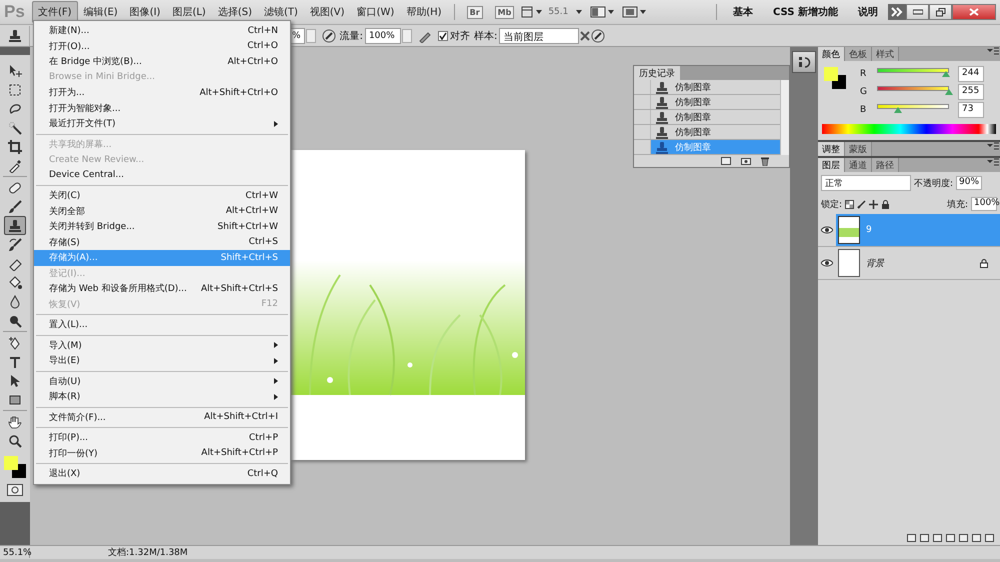 The height and width of the screenshot is (562, 1000). I want to click on channel-value-field: 244, so click(971, 74).